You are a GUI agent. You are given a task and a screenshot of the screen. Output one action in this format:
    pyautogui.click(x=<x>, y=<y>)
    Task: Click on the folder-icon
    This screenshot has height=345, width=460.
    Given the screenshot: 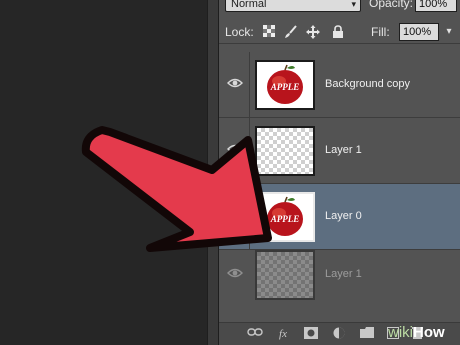 What is the action you would take?
    pyautogui.click(x=367, y=334)
    